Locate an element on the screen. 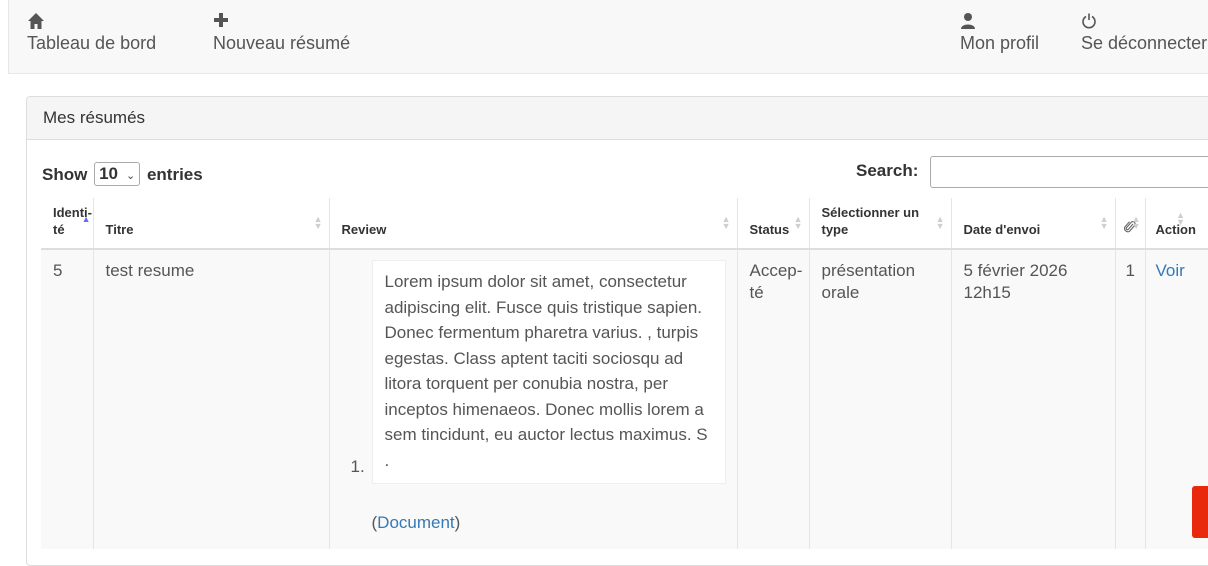 This screenshot has height=566, width=1208. search-label: Search: is located at coordinates (887, 170).